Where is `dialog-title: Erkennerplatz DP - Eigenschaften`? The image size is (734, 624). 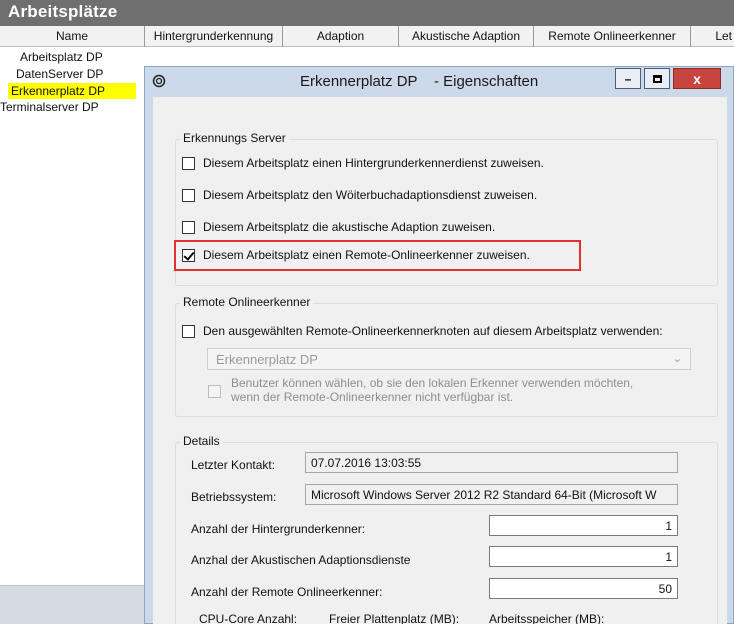
dialog-title: Erkennerplatz DP - Eigenschaften is located at coordinates (419, 81).